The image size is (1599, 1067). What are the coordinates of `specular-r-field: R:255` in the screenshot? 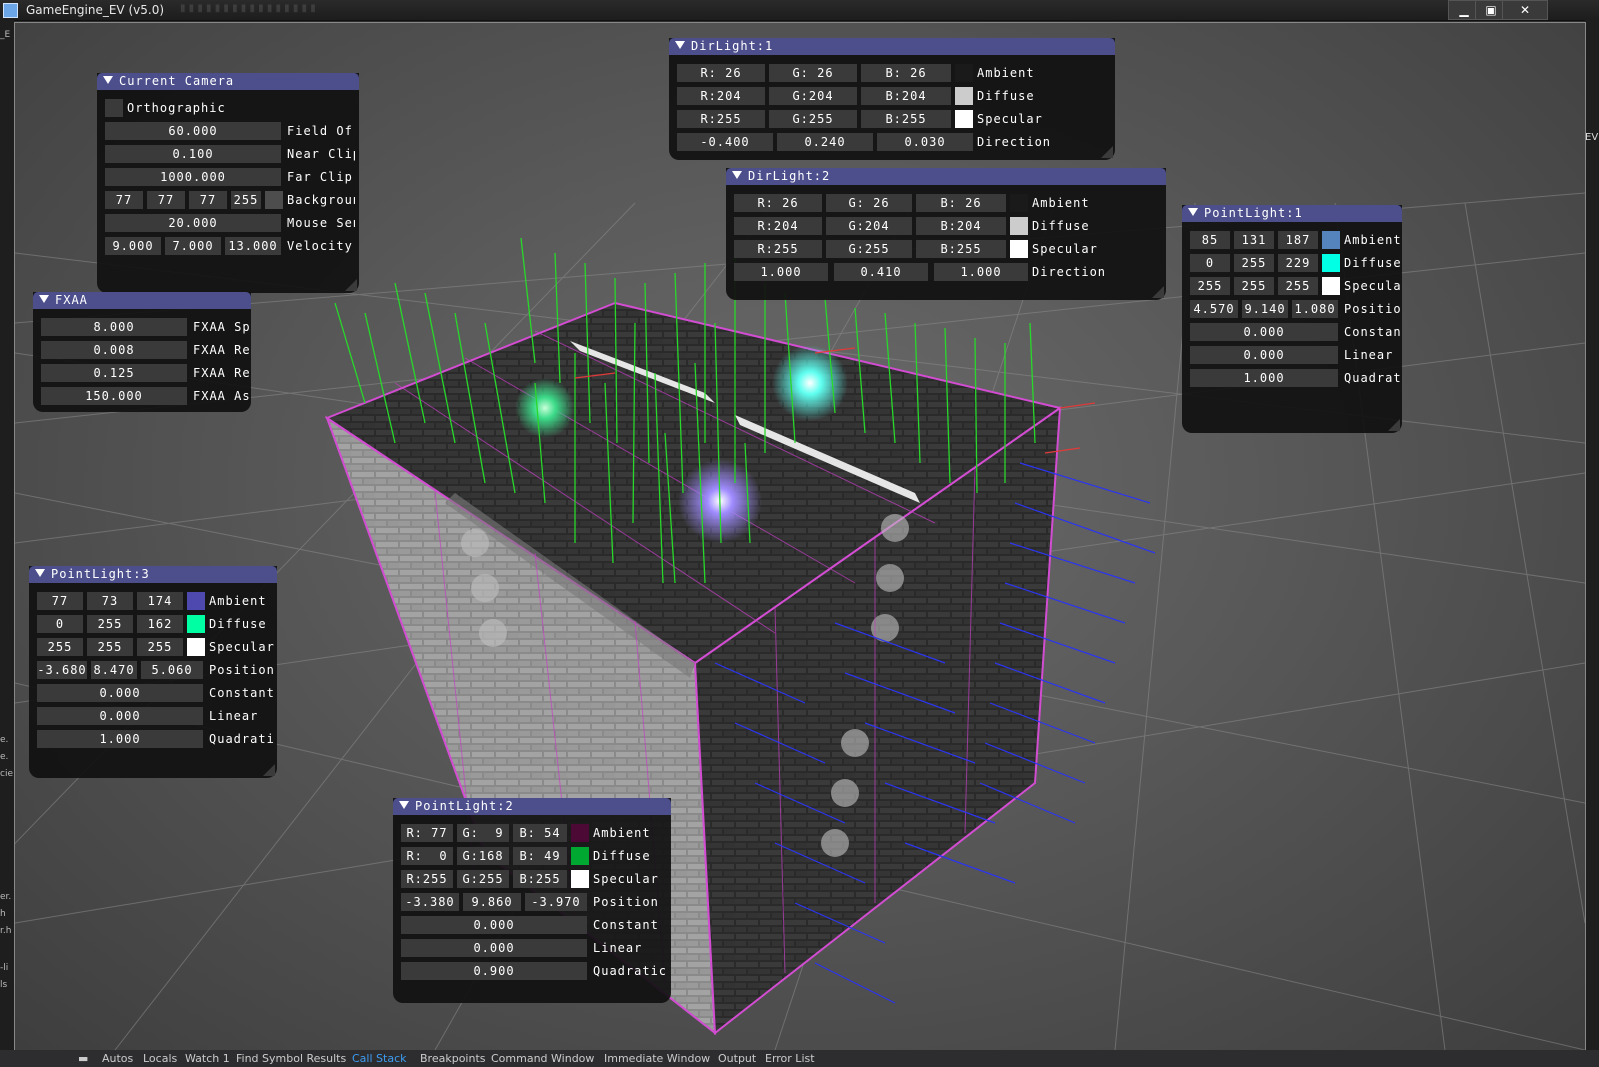 It's located at (427, 879).